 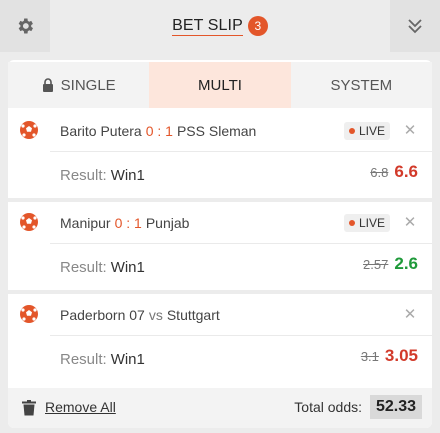 I want to click on new-odds: 2.6, so click(x=406, y=263).